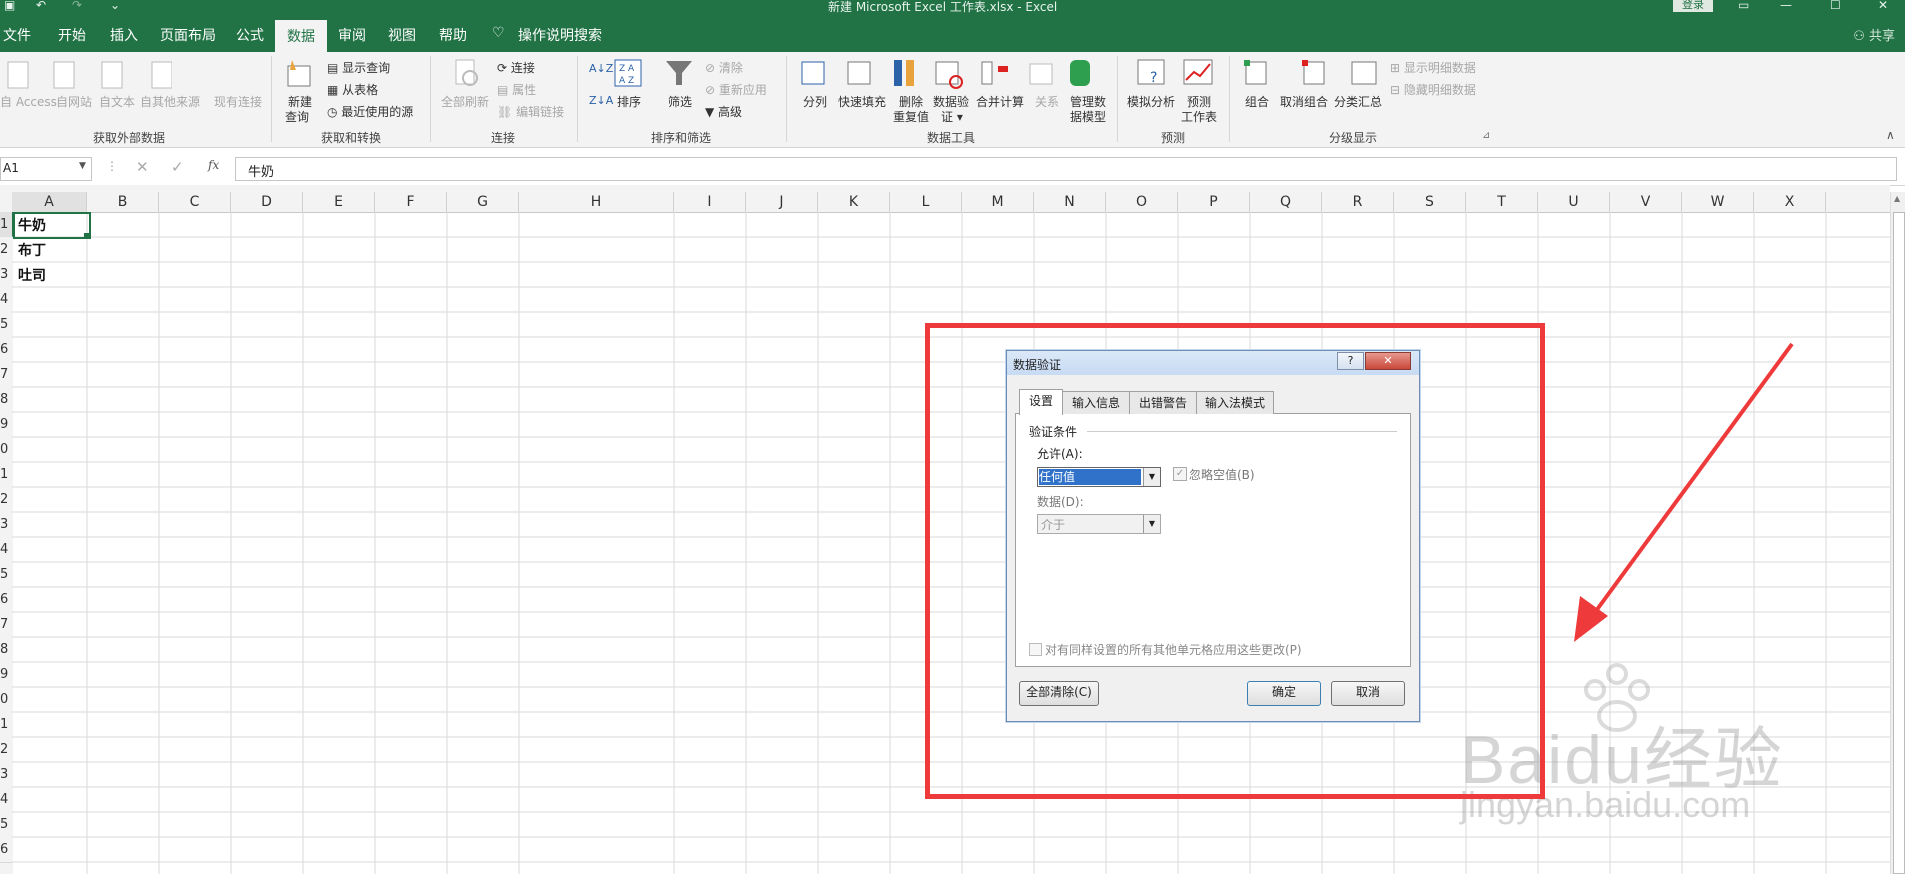  What do you see at coordinates (1433, 67) in the screenshot?
I see `show-detail-button: ⊞ 显示明细数据` at bounding box center [1433, 67].